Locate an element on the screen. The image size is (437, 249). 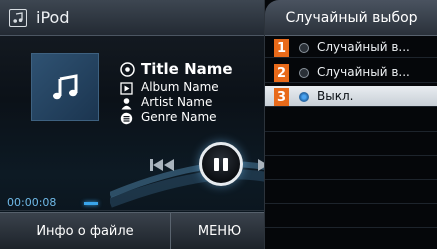
artist-name: Artist Name is located at coordinates (177, 102).